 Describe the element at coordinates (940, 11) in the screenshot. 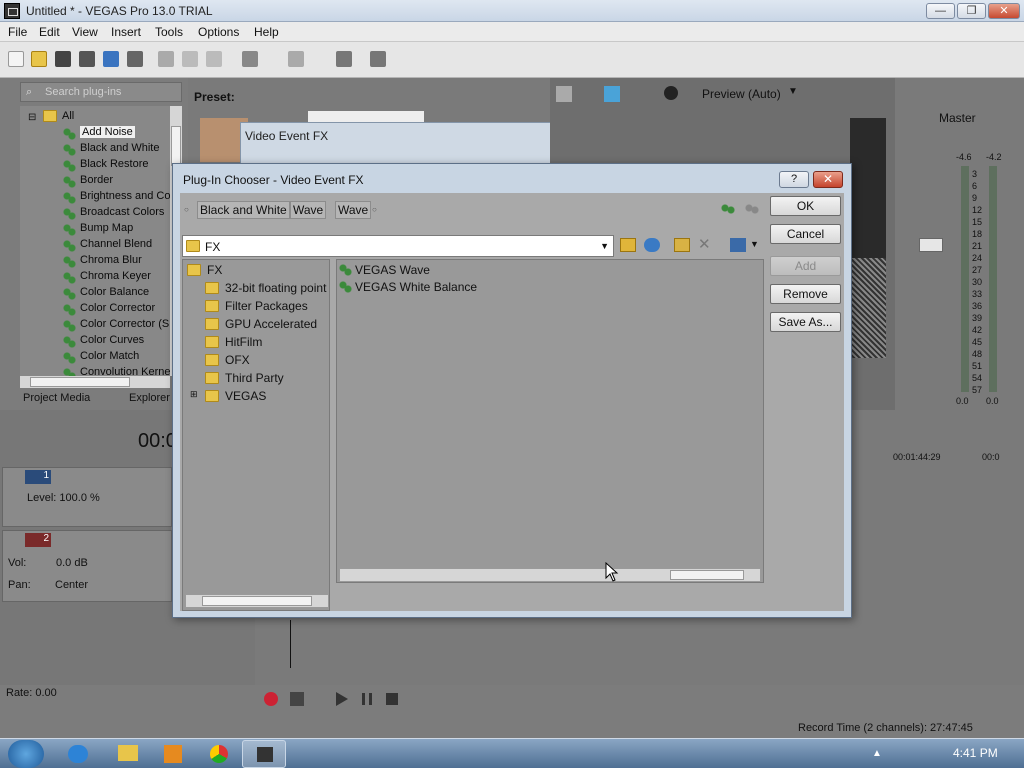

I see `minimize-button: —` at that location.